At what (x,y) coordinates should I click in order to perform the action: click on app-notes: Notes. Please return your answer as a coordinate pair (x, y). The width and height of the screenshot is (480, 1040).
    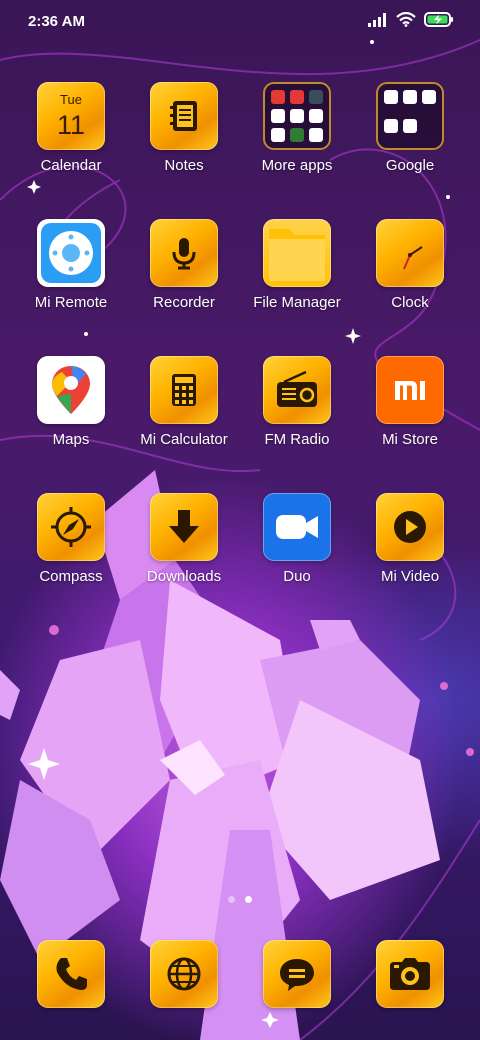
    Looking at the image, I should click on (184, 128).